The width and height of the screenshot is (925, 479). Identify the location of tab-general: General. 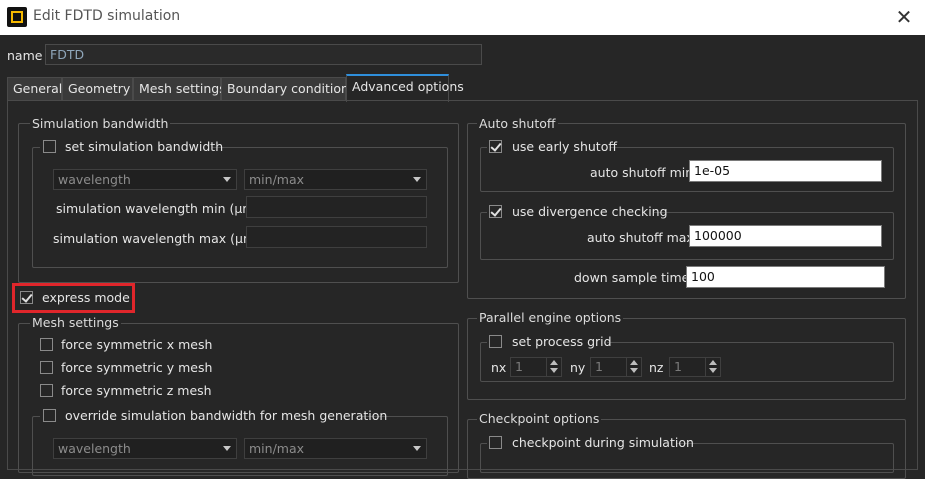
(34, 89).